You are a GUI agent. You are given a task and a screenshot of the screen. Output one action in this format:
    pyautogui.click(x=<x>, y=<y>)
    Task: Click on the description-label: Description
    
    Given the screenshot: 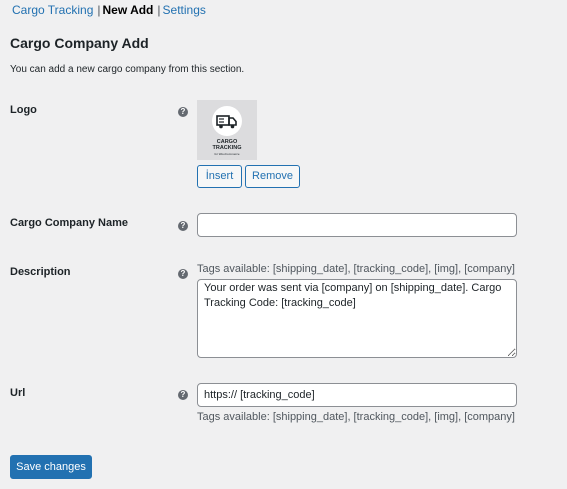 What is the action you would take?
    pyautogui.click(x=40, y=272)
    